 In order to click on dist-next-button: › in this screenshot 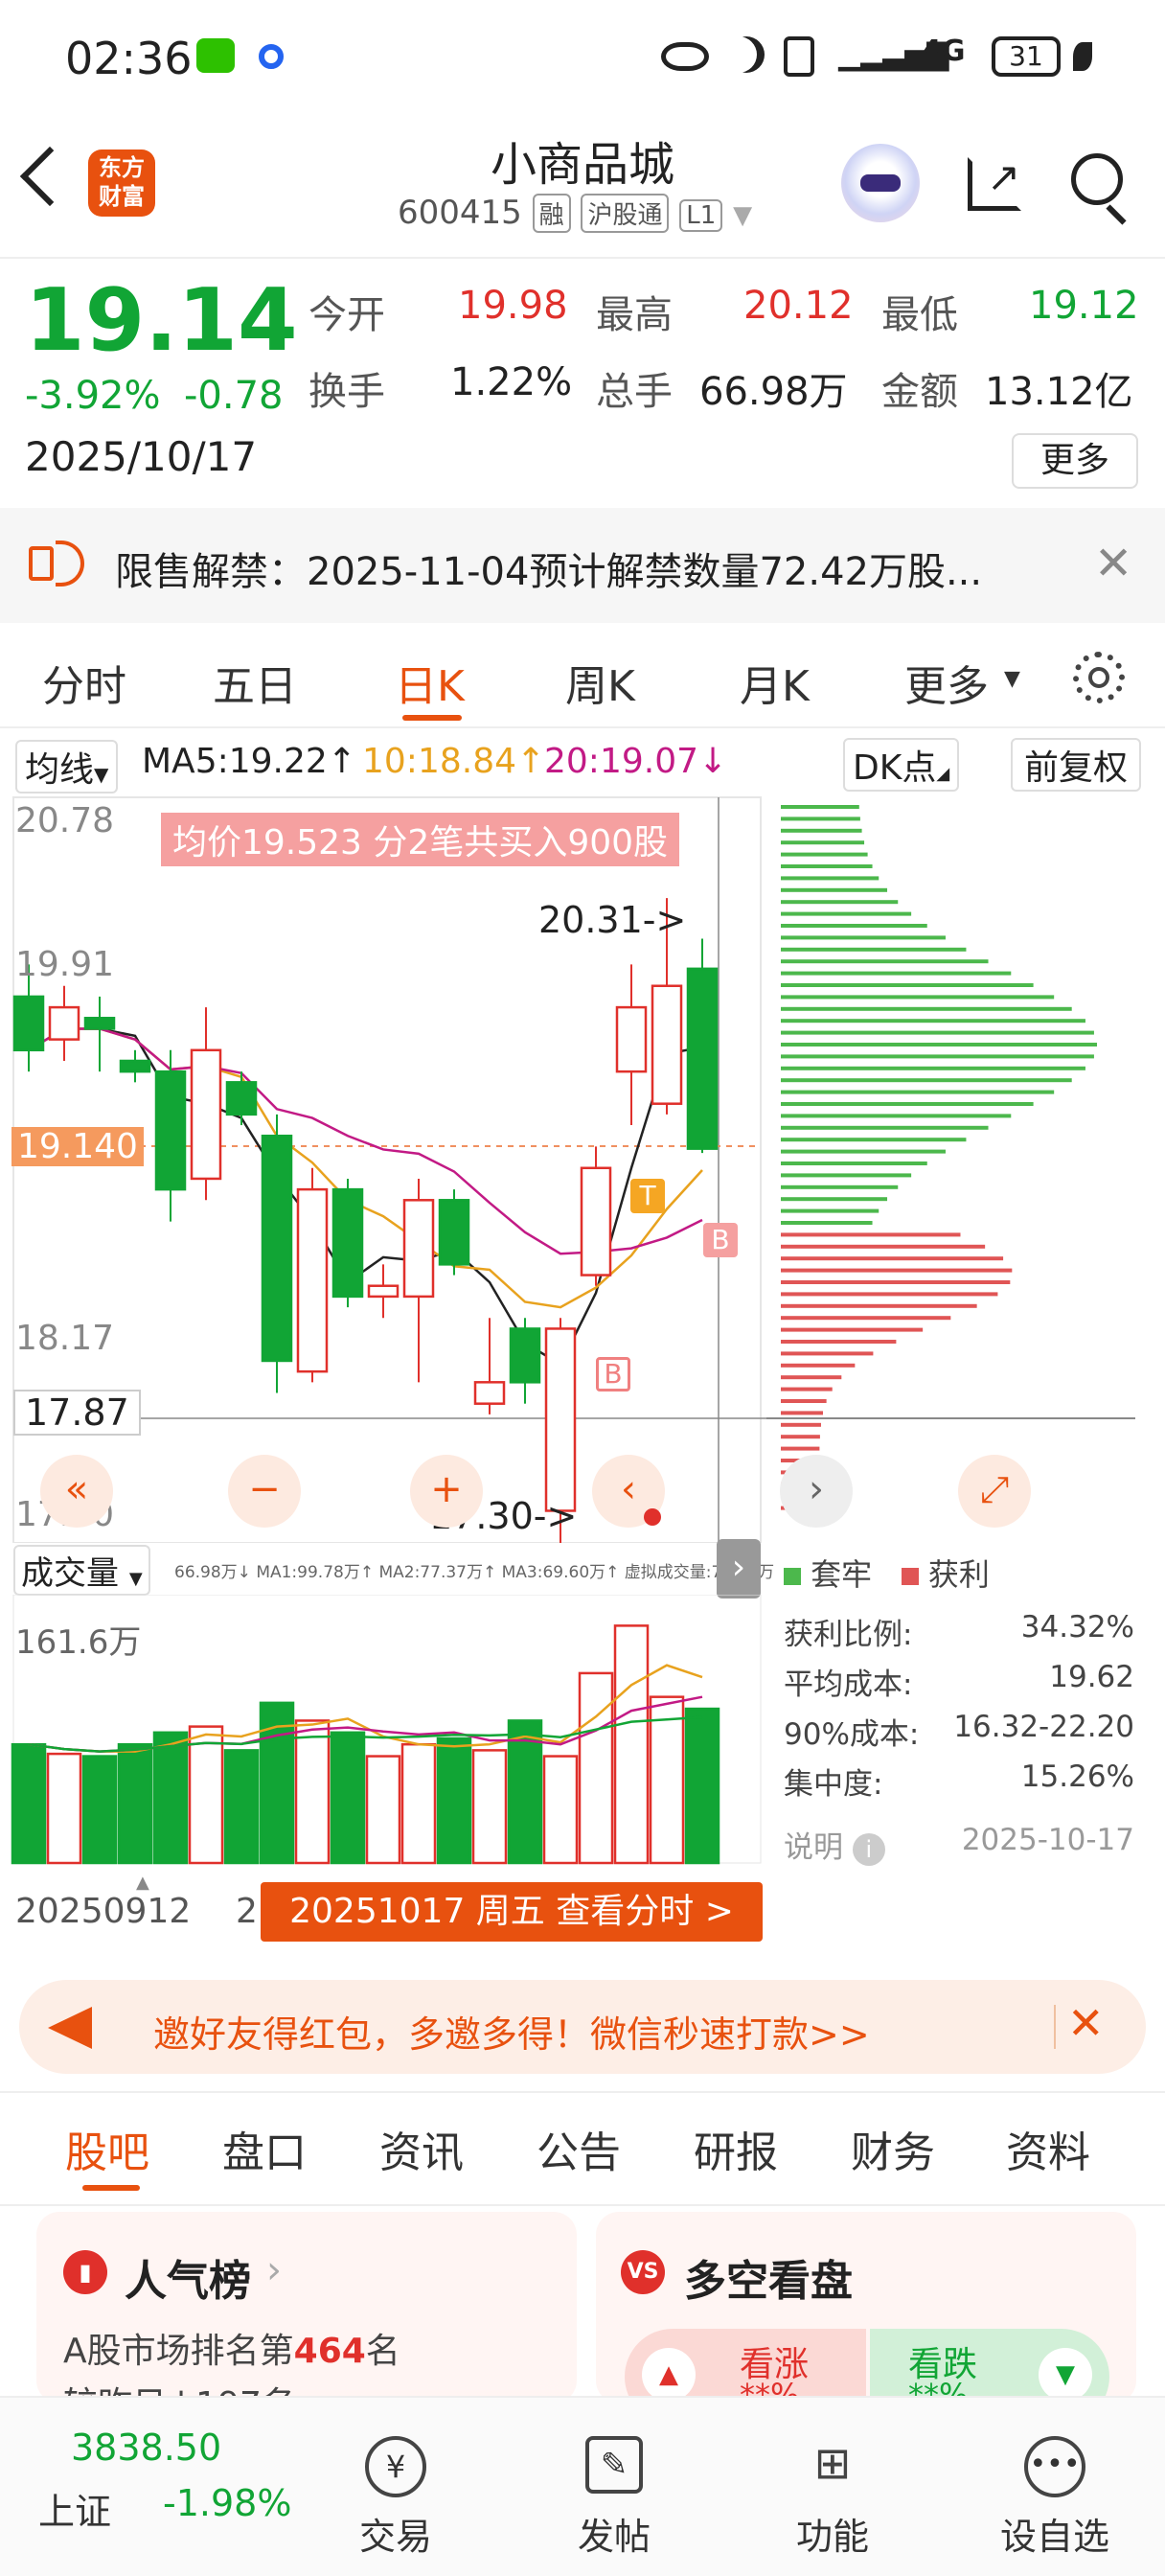, I will do `click(817, 1491)`.